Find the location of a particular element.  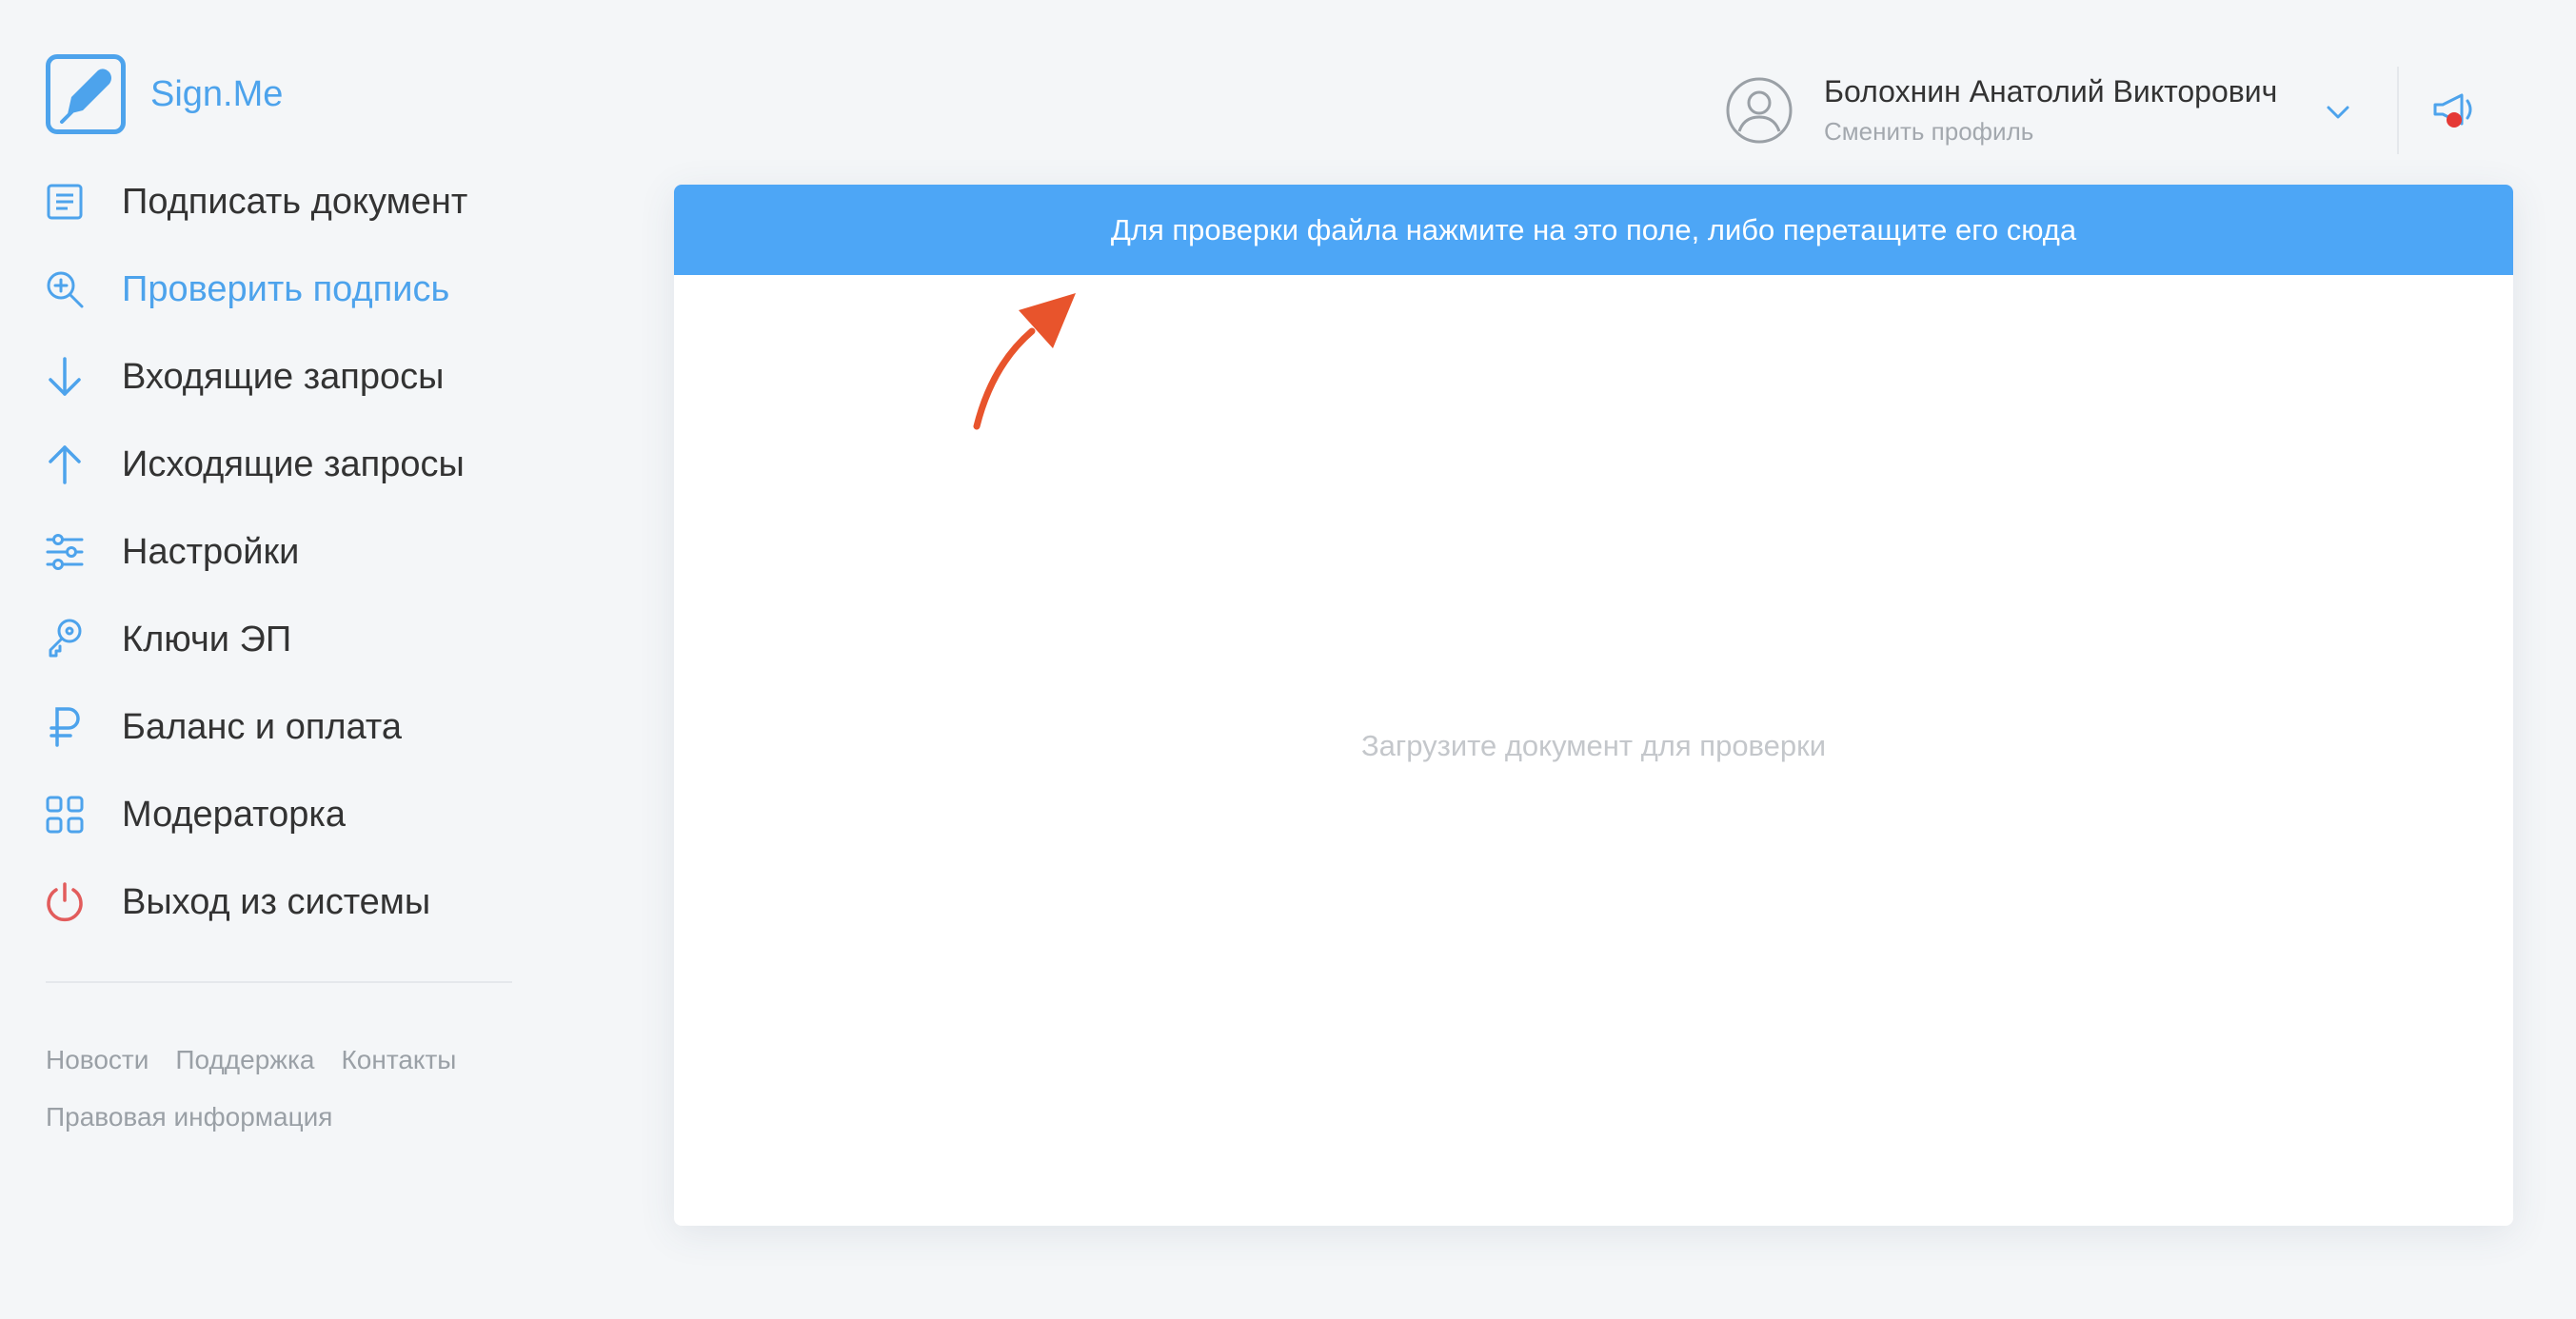

notifications-megaphone-icon is located at coordinates (2454, 110).